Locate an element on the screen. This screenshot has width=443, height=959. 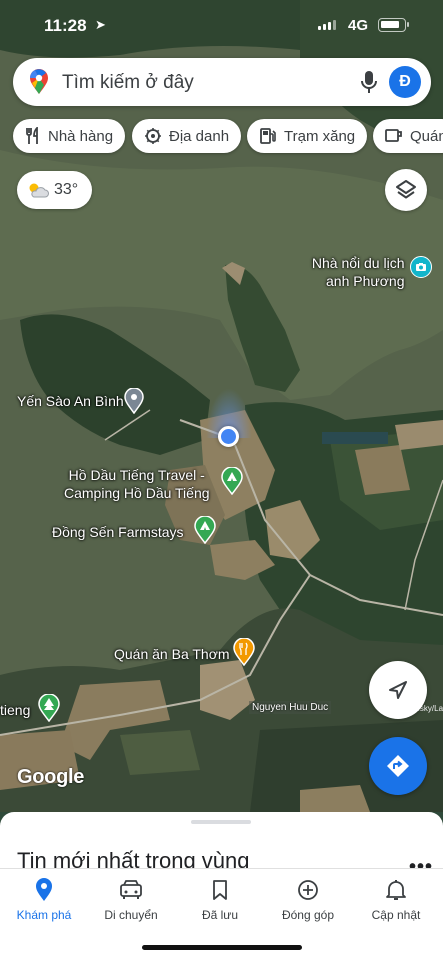
nav-label: Di chuyển is located at coordinates (131, 915).